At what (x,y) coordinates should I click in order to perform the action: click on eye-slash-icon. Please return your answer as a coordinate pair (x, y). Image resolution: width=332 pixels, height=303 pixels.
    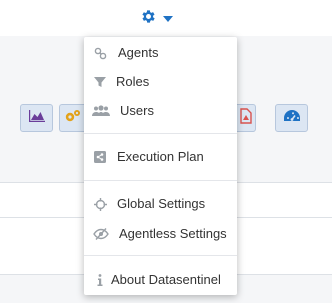
    Looking at the image, I should click on (101, 234).